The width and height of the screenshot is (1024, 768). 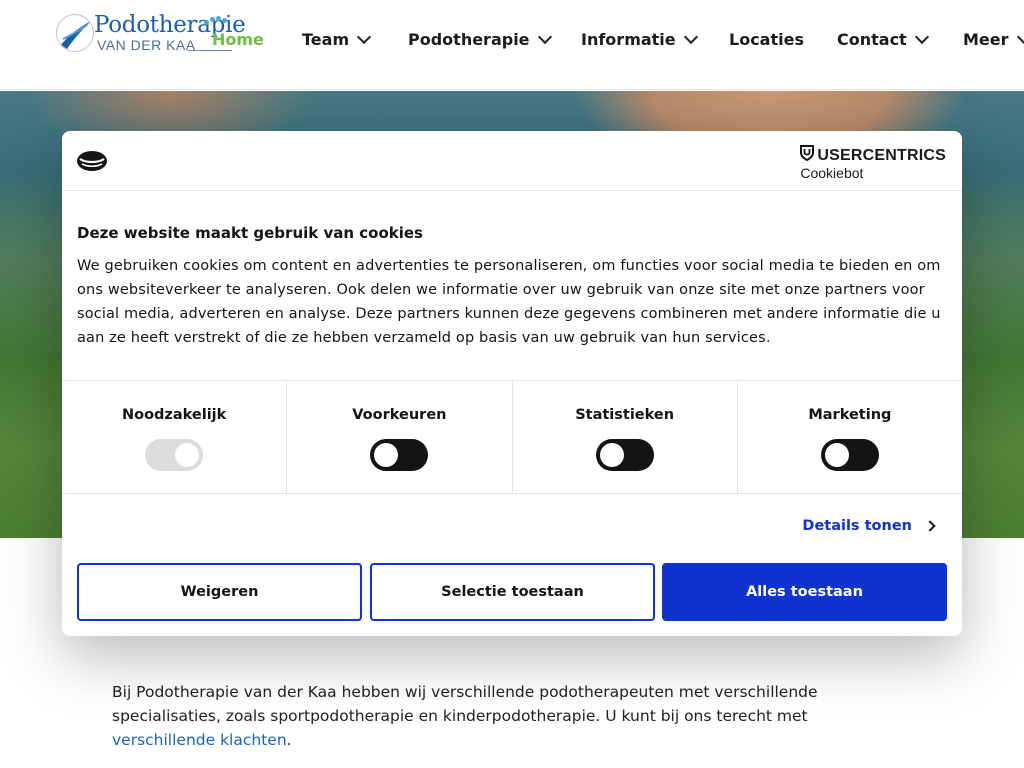 I want to click on dialog-title: Deze website maakt gebruik van cookies, so click(x=250, y=233).